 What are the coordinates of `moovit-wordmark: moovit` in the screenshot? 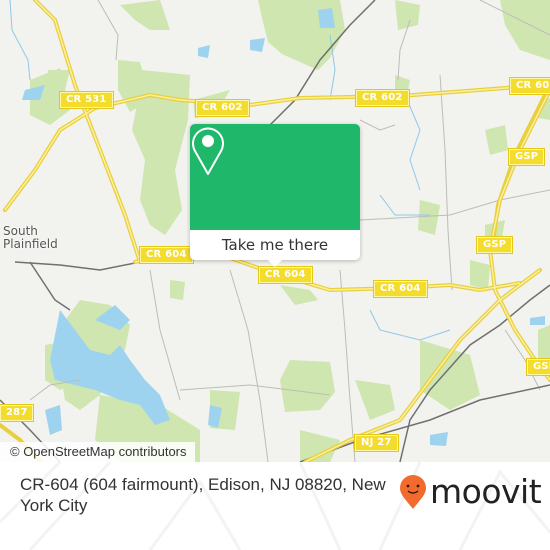 It's located at (486, 491).